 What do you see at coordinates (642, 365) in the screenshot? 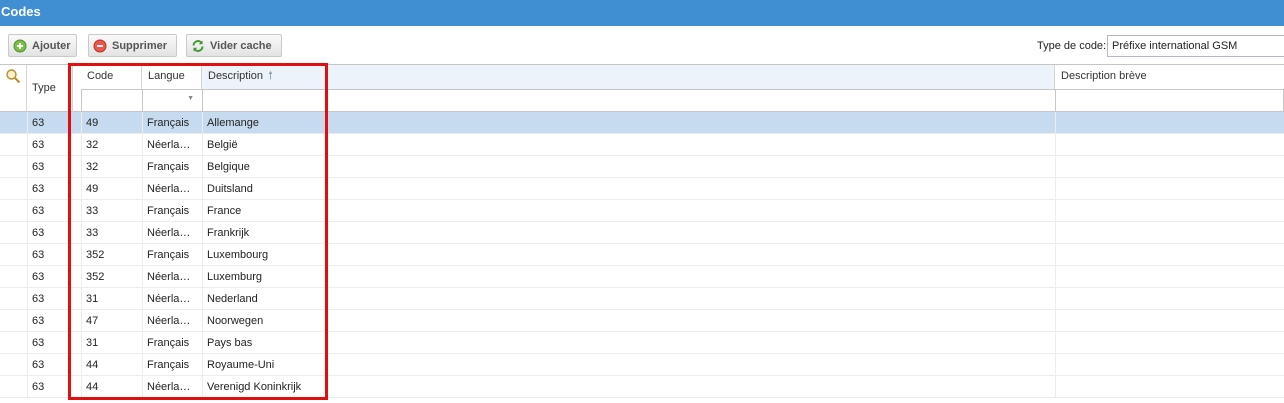
I see `table-row: 63 44 Français Royaume-Uni` at bounding box center [642, 365].